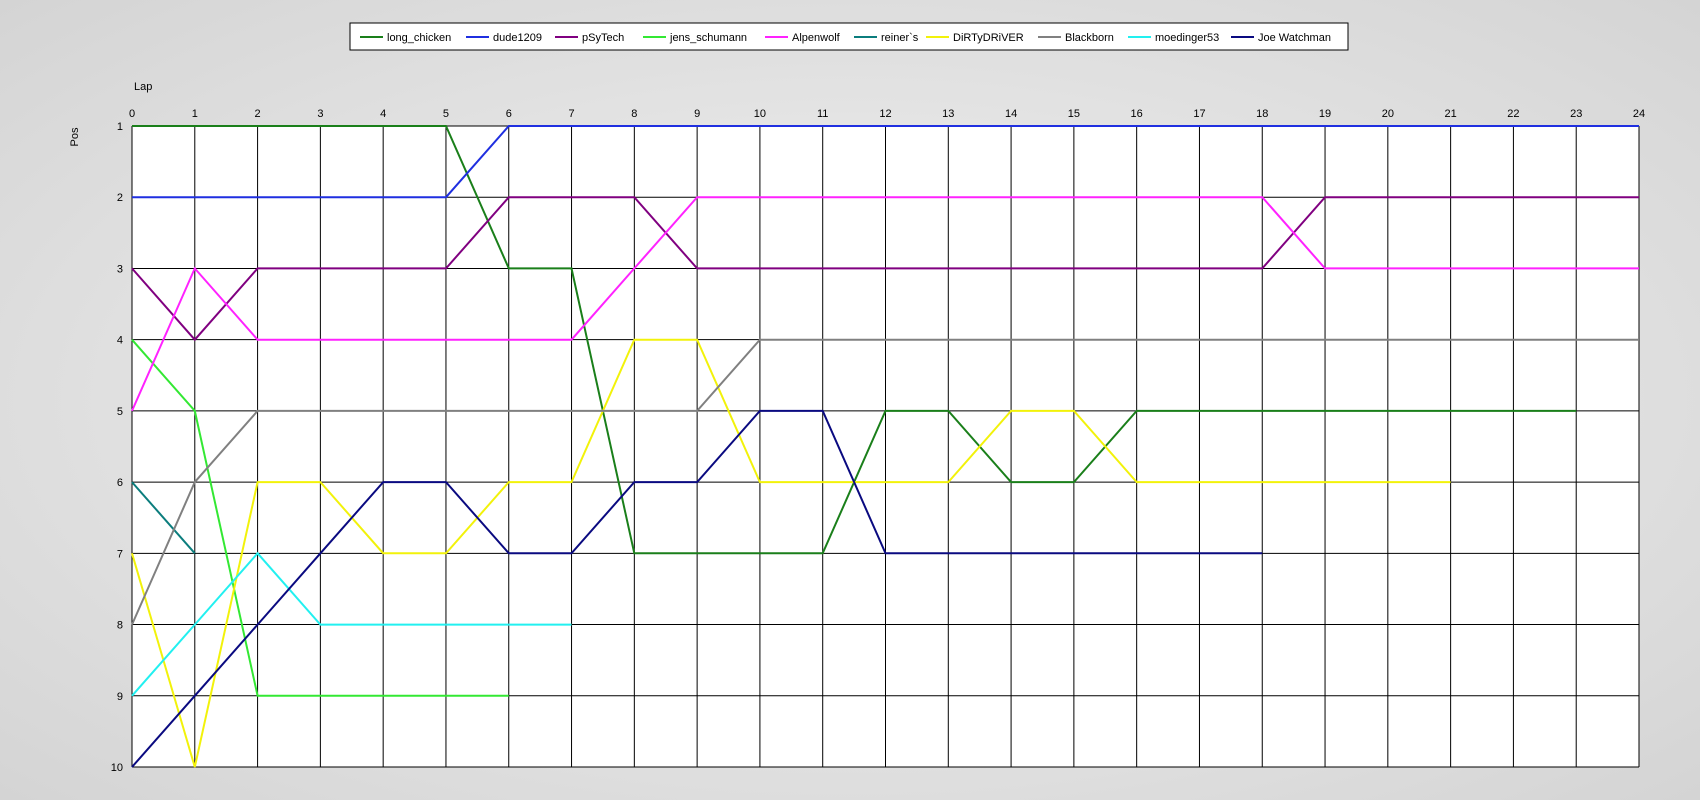 The width and height of the screenshot is (1700, 800). What do you see at coordinates (120, 554) in the screenshot?
I see `y-tick-label: 7` at bounding box center [120, 554].